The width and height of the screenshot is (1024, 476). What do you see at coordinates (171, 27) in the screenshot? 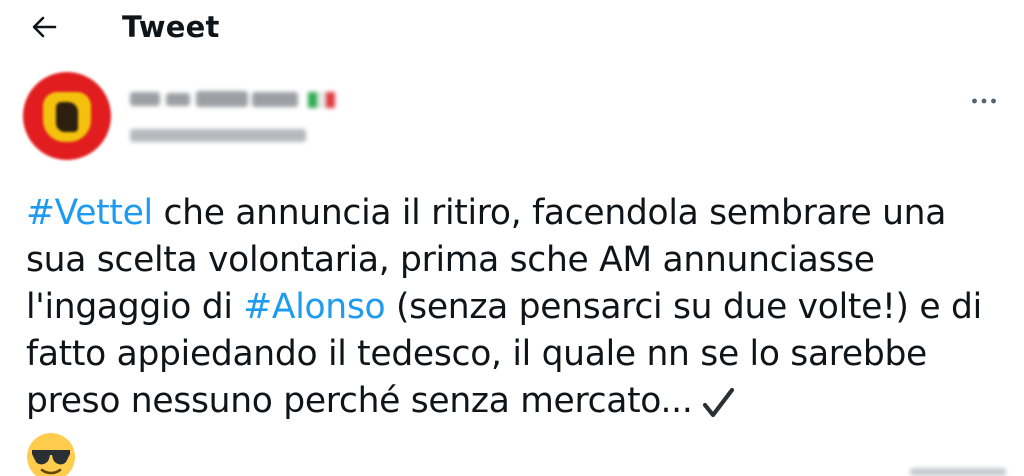
I see `page-title: Tweet` at bounding box center [171, 27].